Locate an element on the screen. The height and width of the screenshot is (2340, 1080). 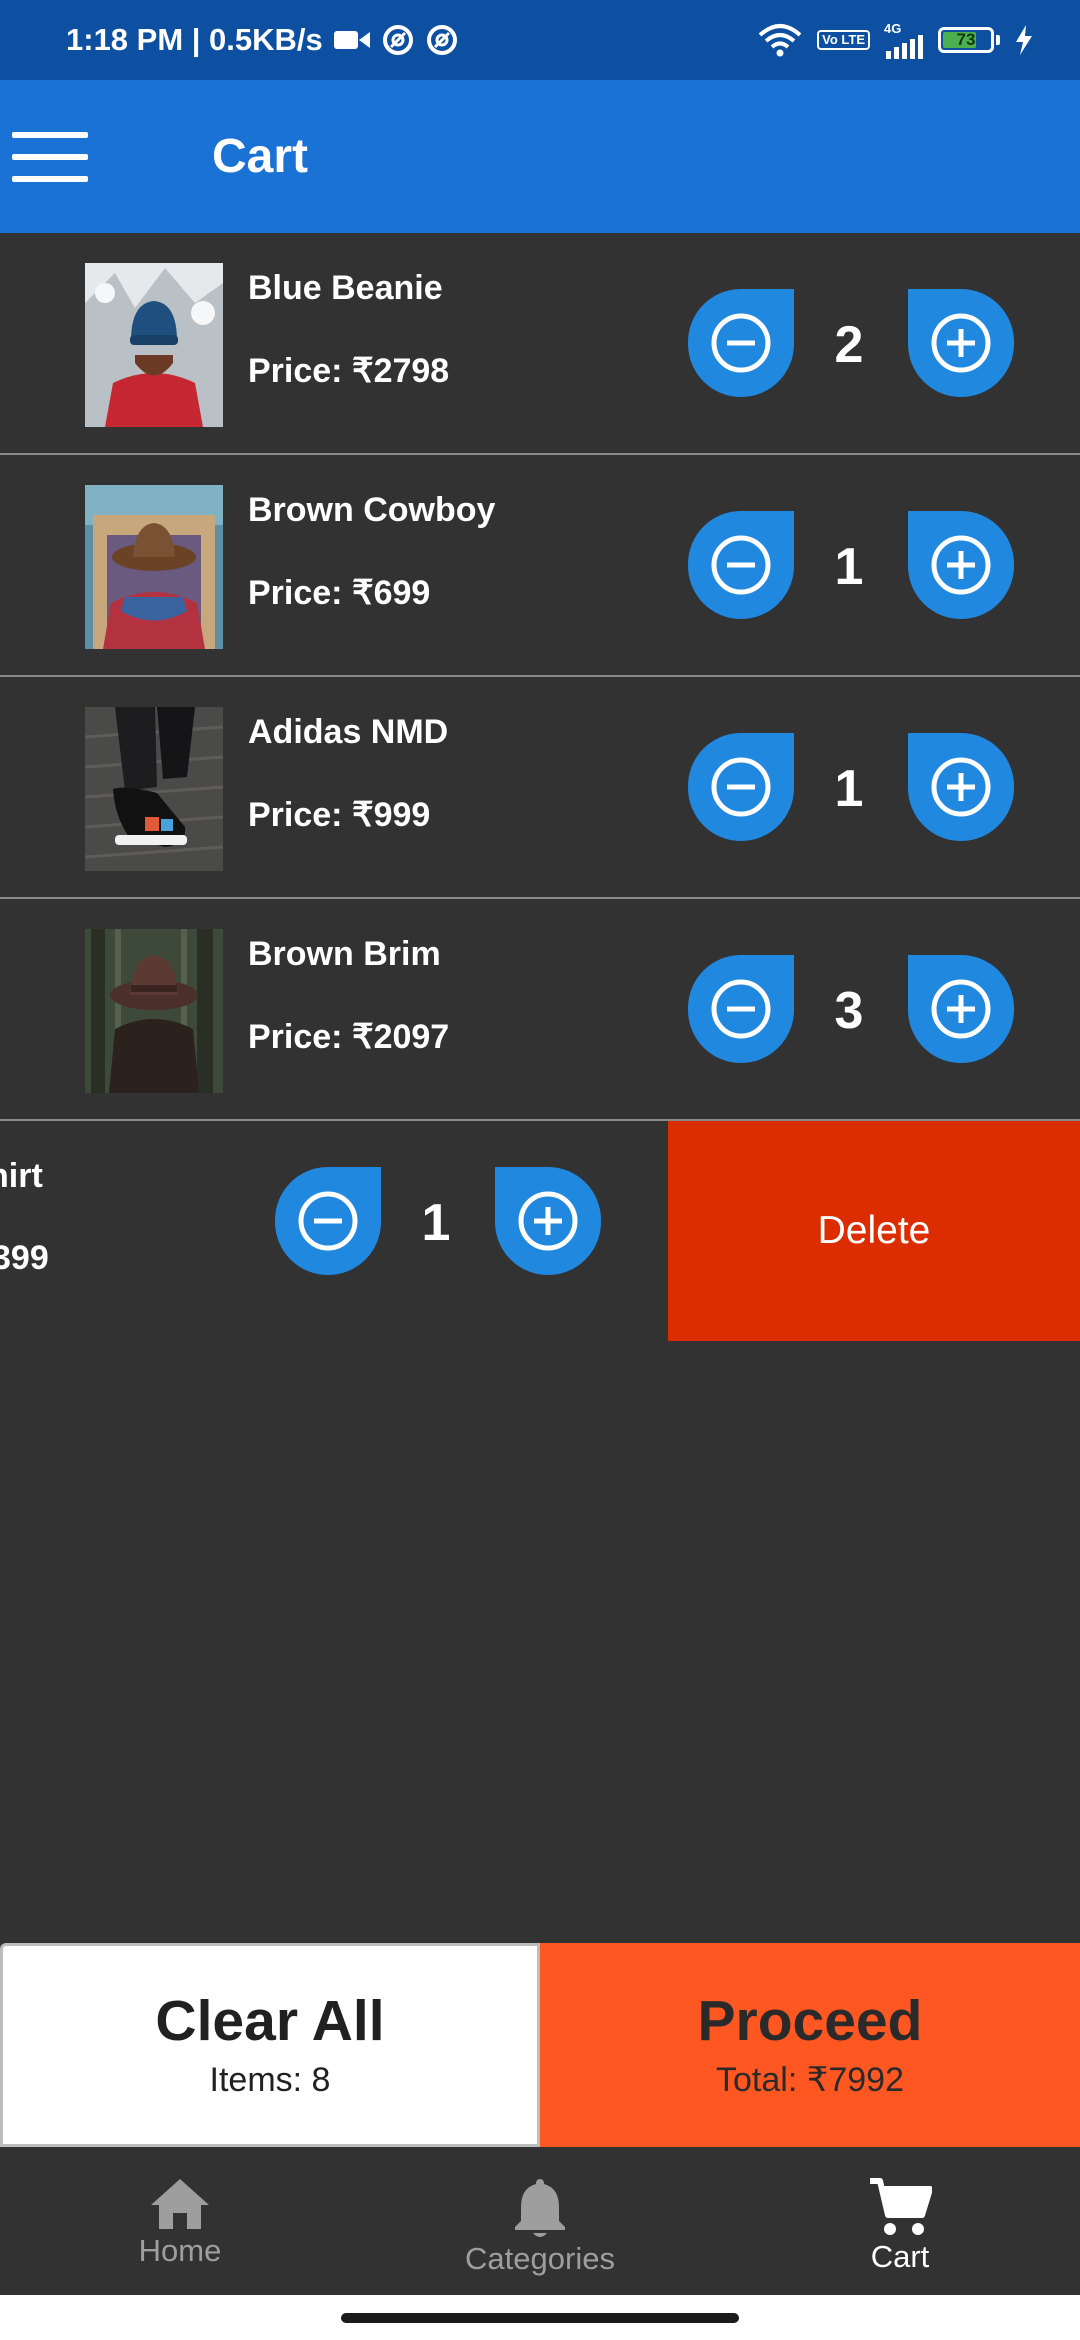
status-time: 1:18 PM | 0.5KB/s is located at coordinates (194, 39).